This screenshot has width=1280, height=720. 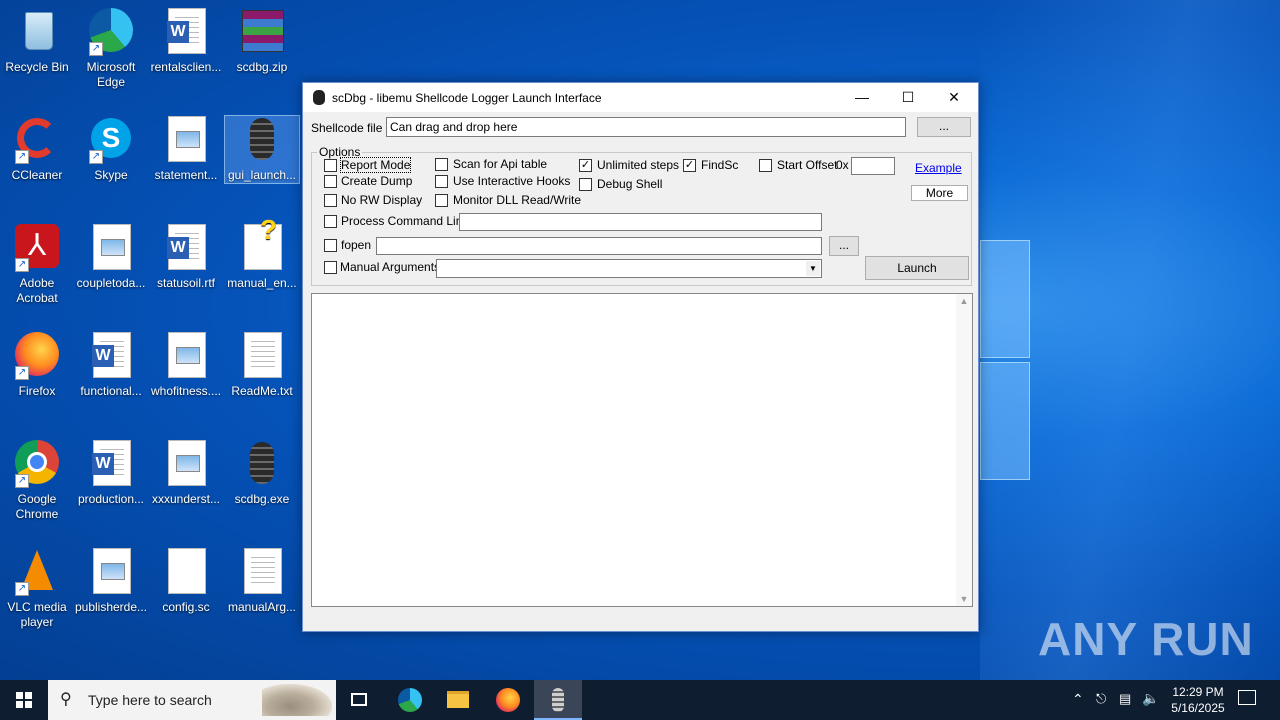 What do you see at coordinates (1198, 700) in the screenshot?
I see `clock: 12:29 PM 5/16/2025` at bounding box center [1198, 700].